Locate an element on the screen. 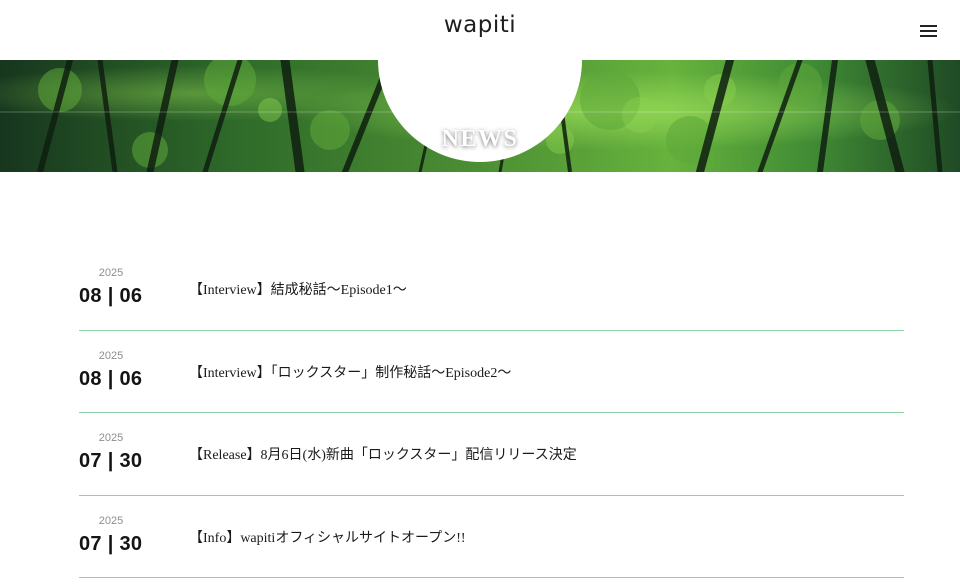 Image resolution: width=960 pixels, height=584 pixels. page-title: NEWS is located at coordinates (480, 139).